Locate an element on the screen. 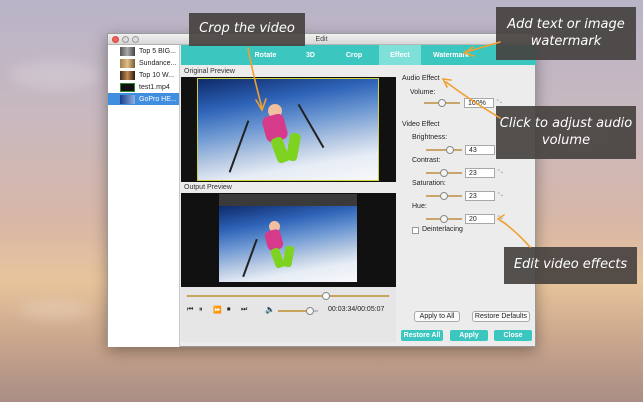 This screenshot has height=402, width=643. minimize-window-button is located at coordinates (125, 39).